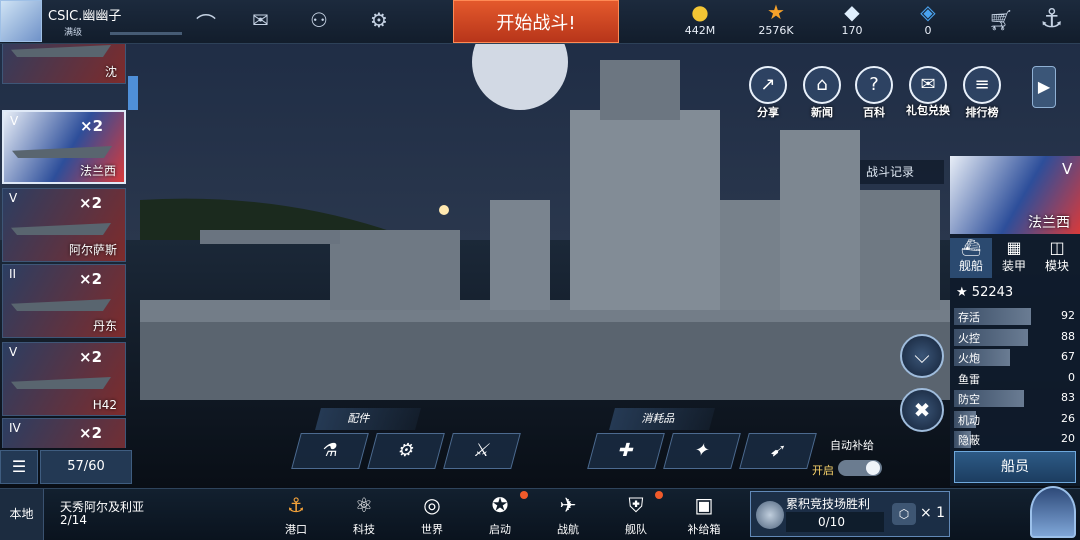 The image size is (1080, 540). I want to click on shop-cart-icon: 🛒︎, so click(1000, 20).